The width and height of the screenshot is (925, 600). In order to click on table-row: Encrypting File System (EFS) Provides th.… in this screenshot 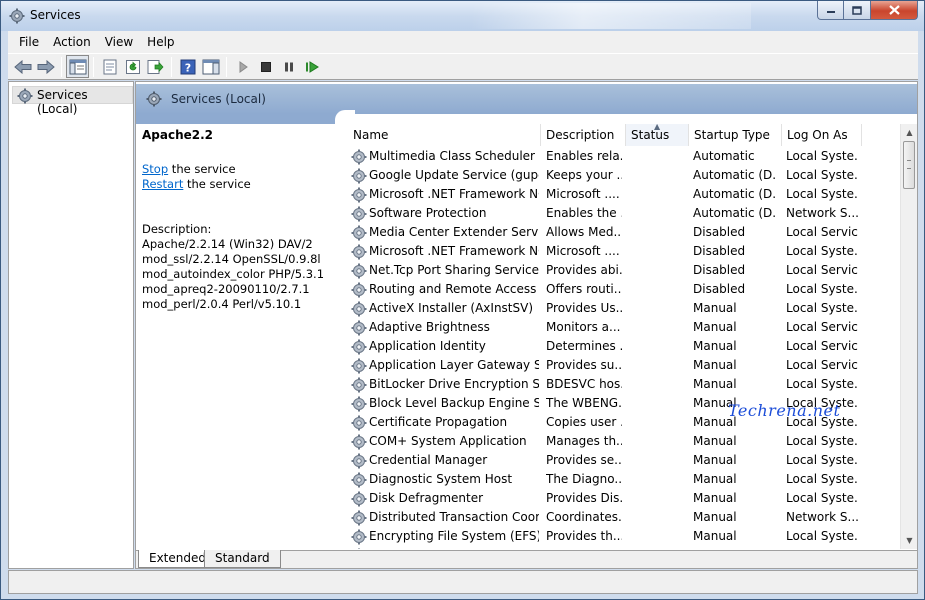, I will do `click(625, 536)`.